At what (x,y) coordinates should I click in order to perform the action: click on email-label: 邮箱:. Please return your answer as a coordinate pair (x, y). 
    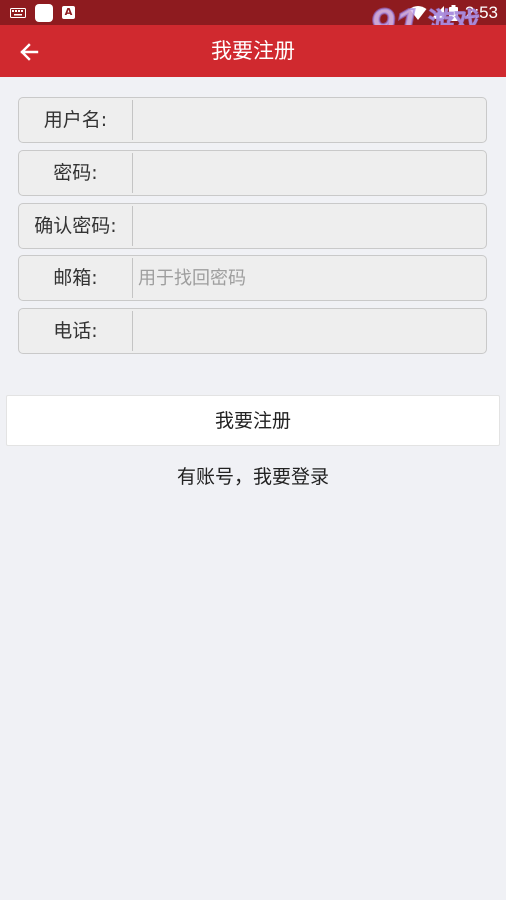
    Looking at the image, I should click on (76, 278).